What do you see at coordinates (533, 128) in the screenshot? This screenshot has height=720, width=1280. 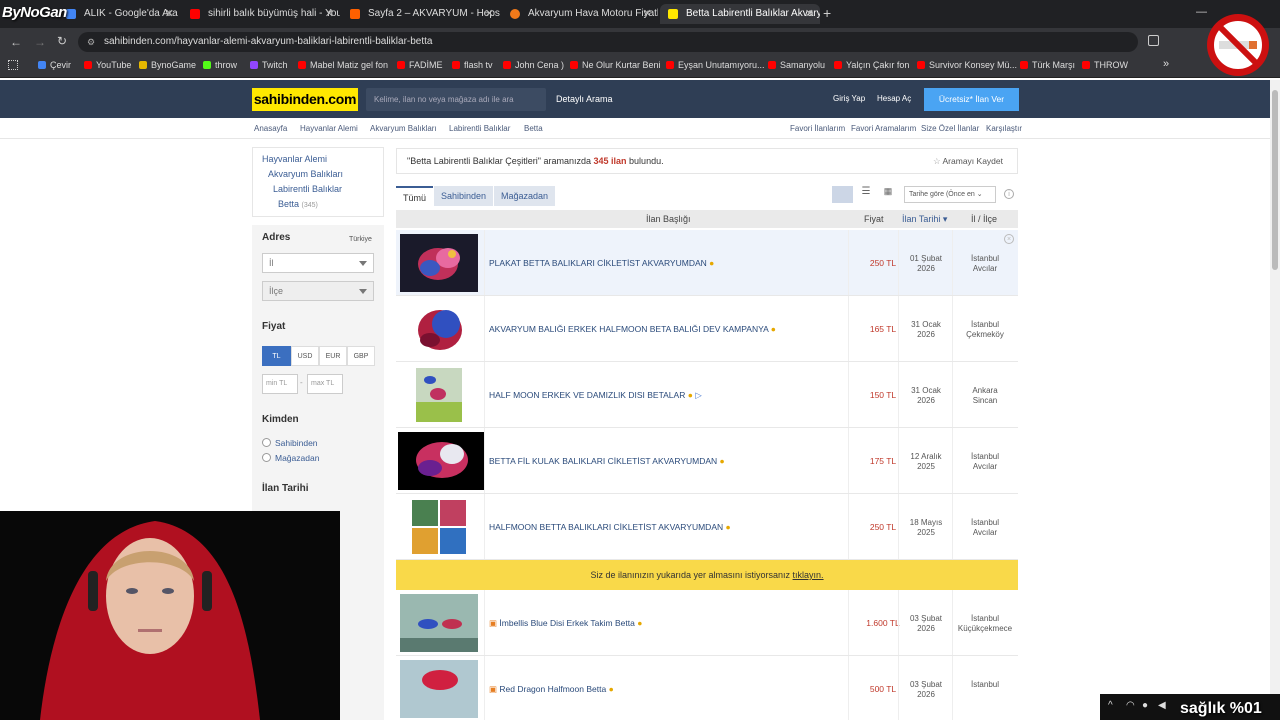 I see `breadcrumb-betta: Betta` at bounding box center [533, 128].